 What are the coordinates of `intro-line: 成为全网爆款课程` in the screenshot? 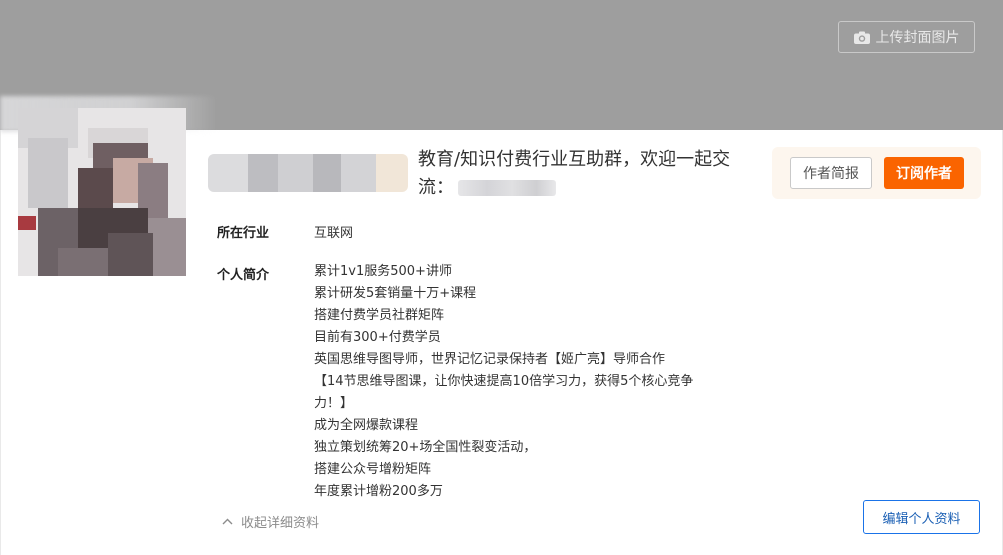 It's located at (366, 425).